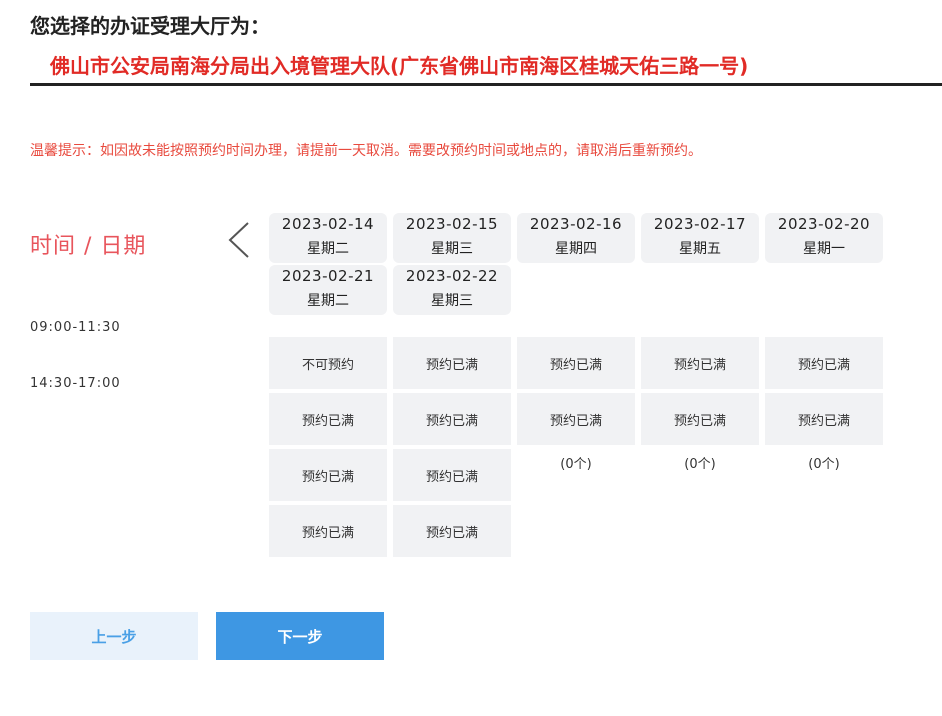 The image size is (942, 716). I want to click on selected-hall-name: 佛山市公安局南海分局出入境管理大队(广东省佛山市南海区桂城天佑三路一号), so click(399, 66).